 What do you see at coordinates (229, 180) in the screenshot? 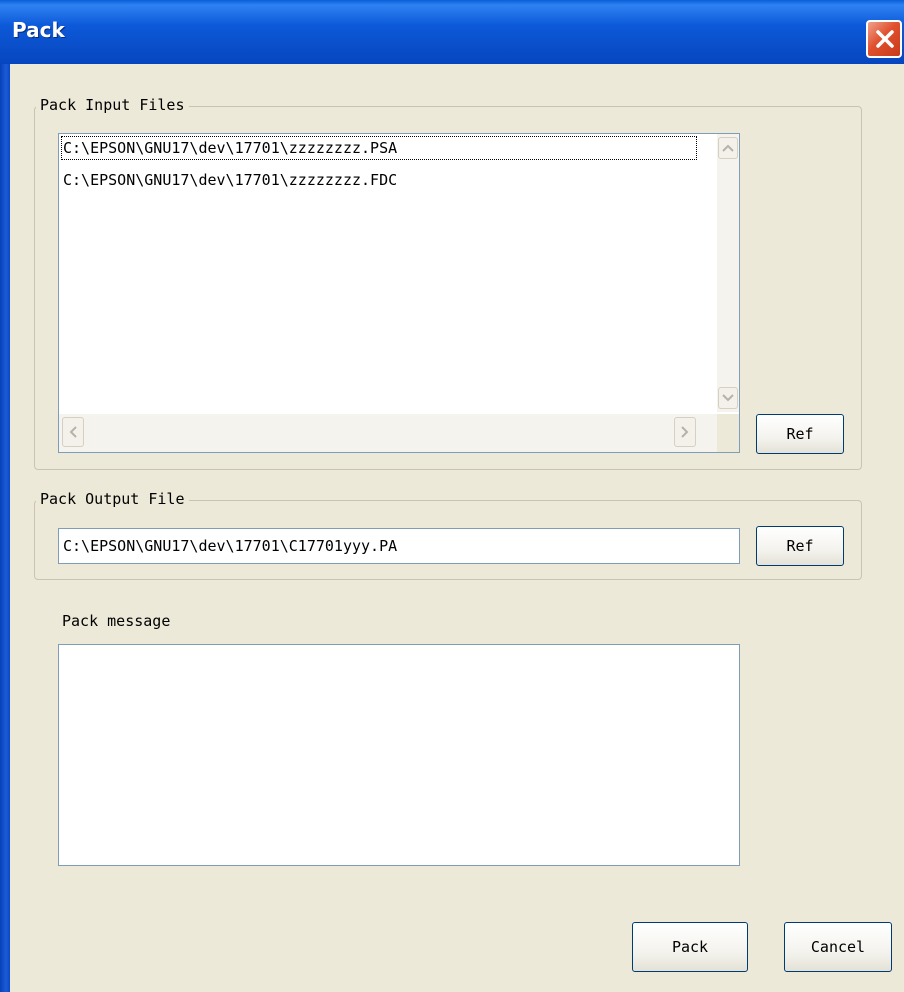
I see `list-item: C:\EPSON\GNU17\dev\17701\zzzzzzzz.FDC` at bounding box center [229, 180].